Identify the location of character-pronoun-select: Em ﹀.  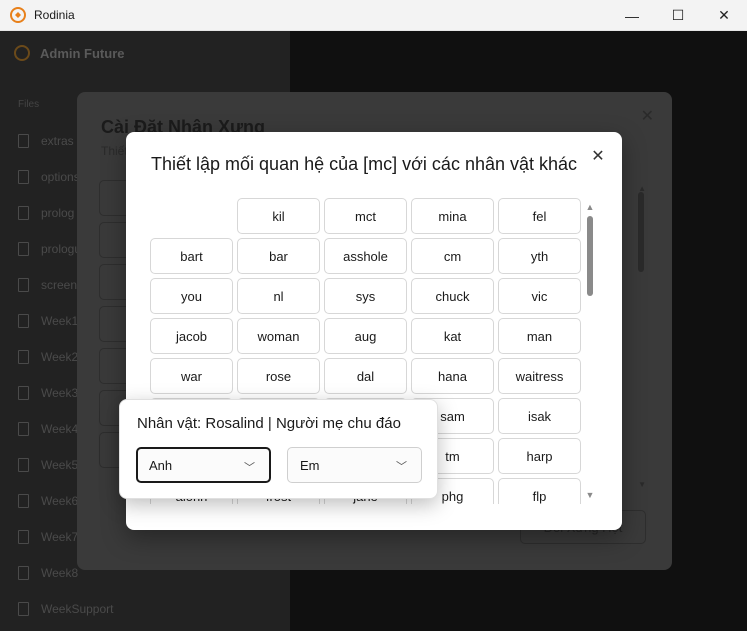
(354, 465).